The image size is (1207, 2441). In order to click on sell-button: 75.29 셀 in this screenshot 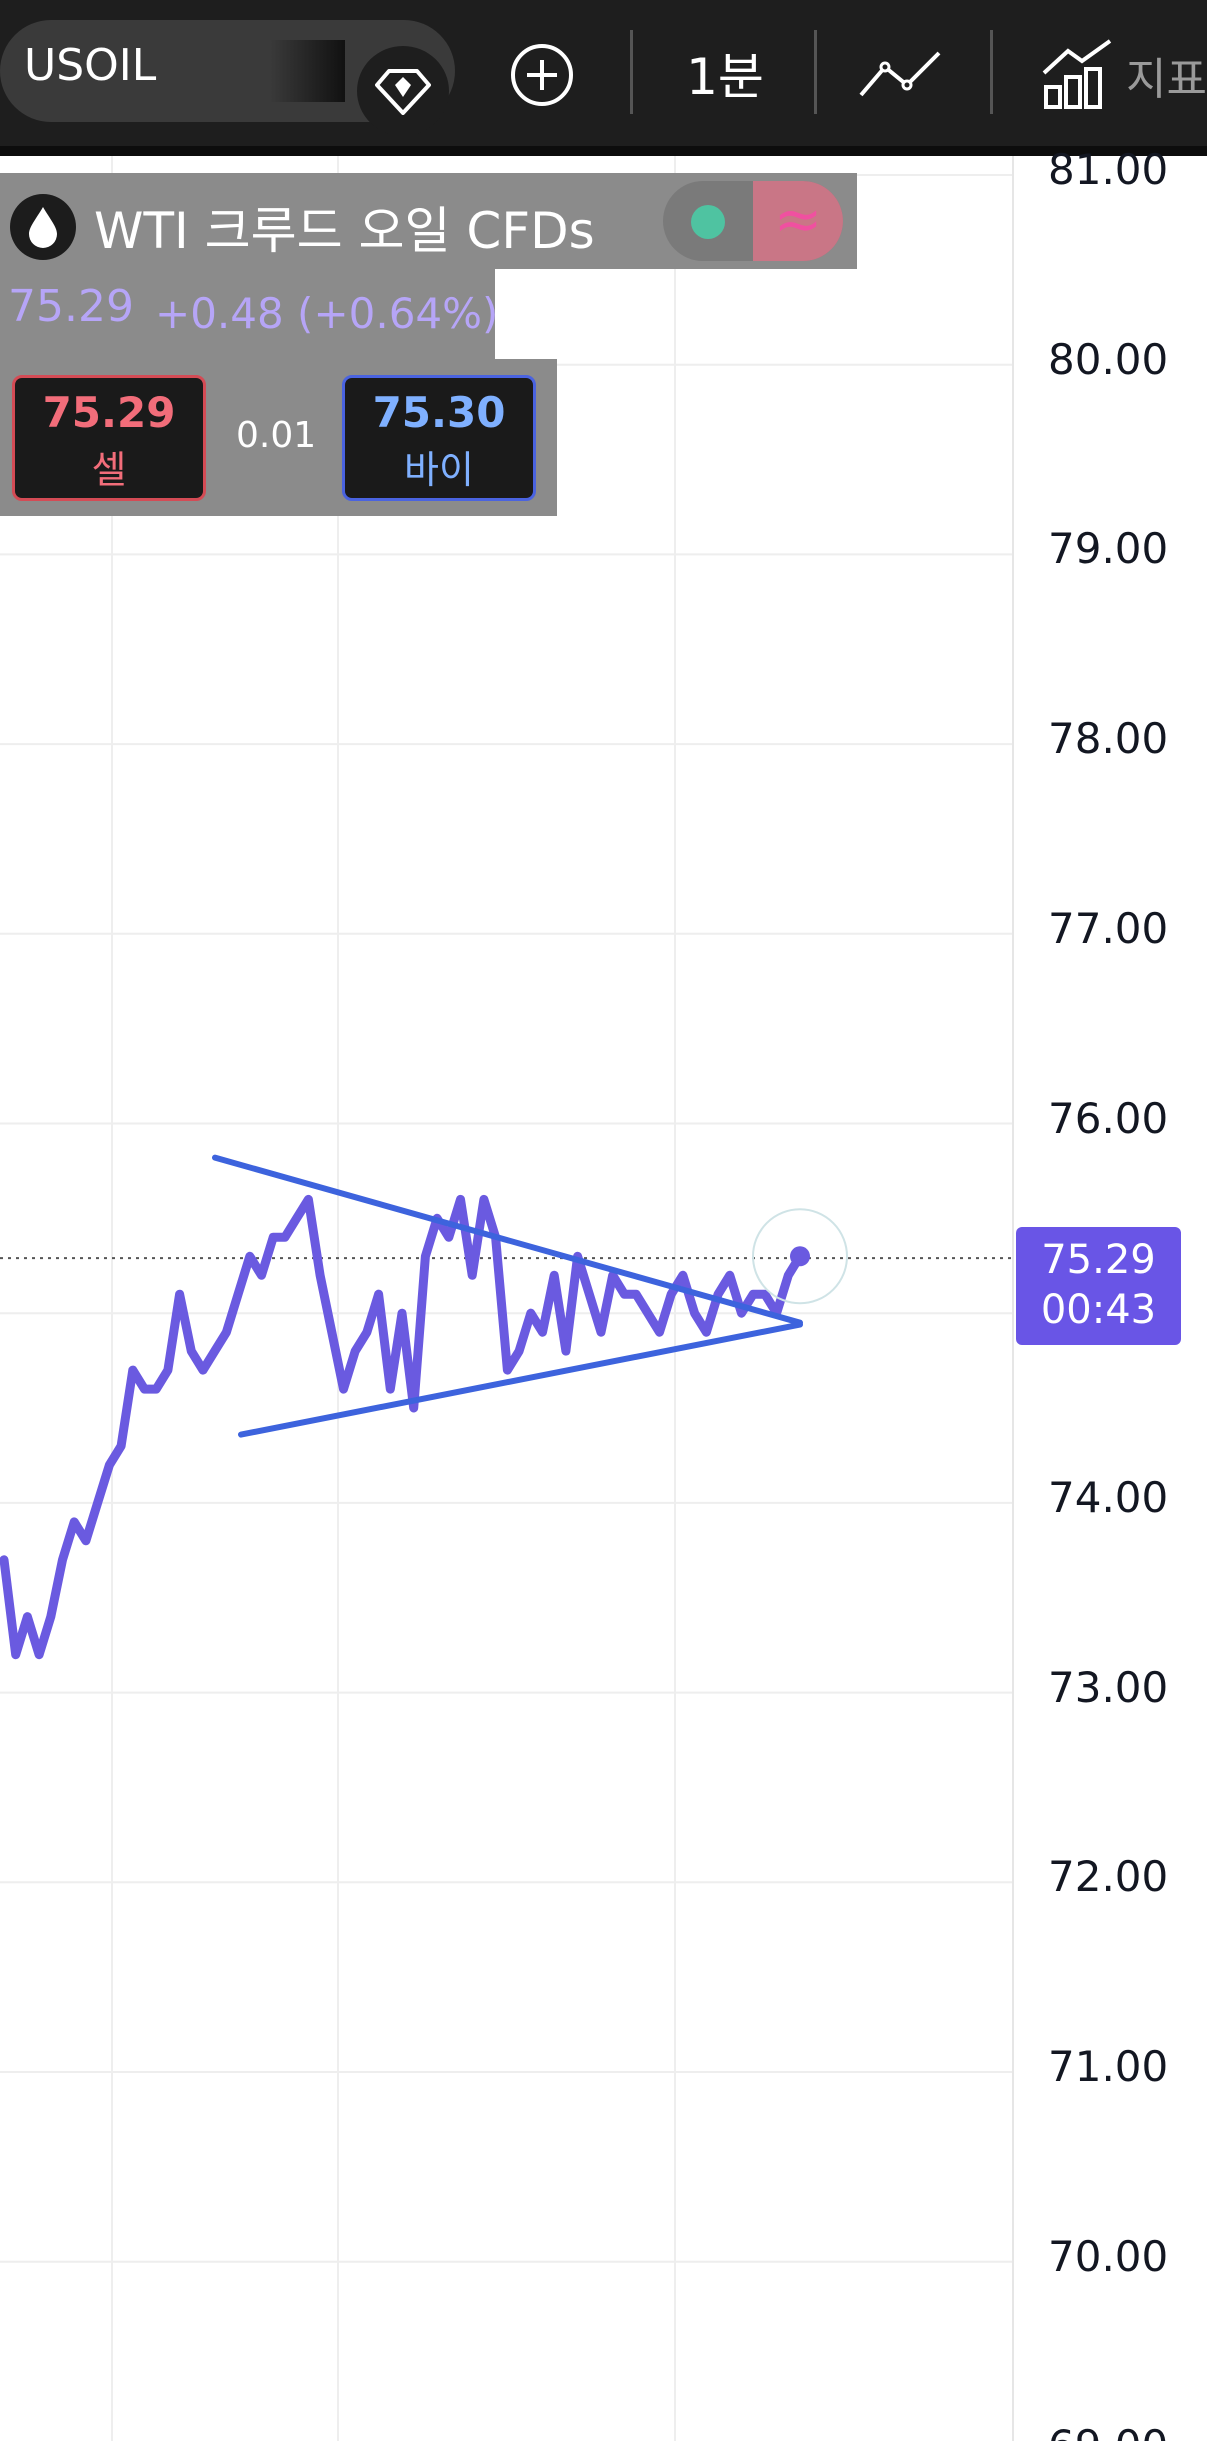, I will do `click(109, 438)`.